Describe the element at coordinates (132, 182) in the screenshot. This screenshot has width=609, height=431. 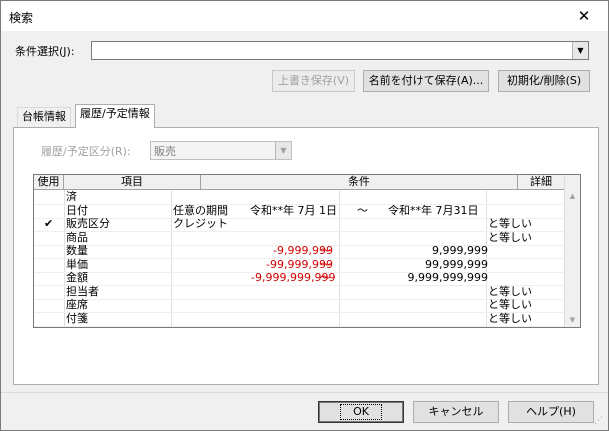
I see `header-item: 項目` at that location.